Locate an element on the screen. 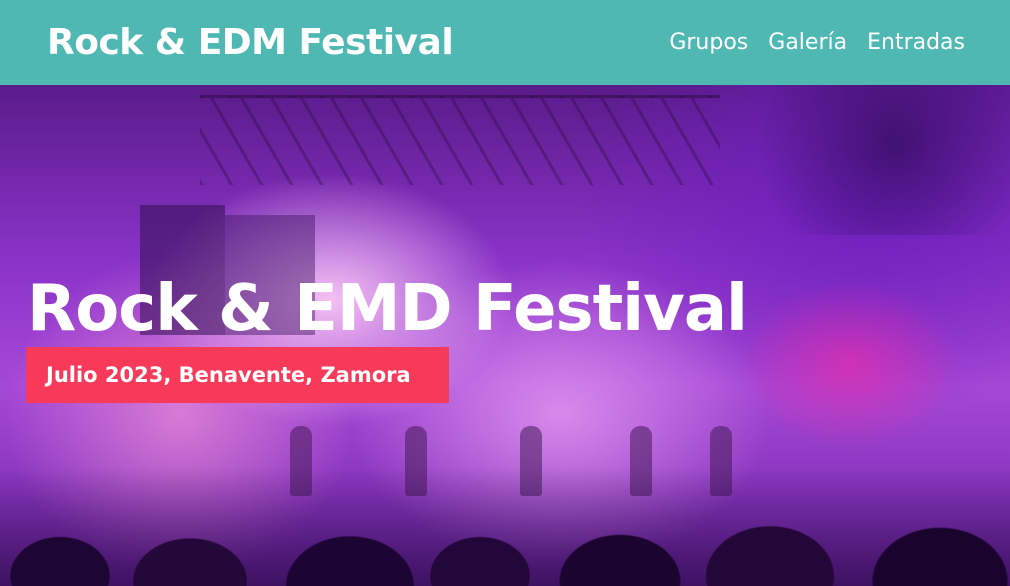 This screenshot has width=1010, height=586. stage-truss is located at coordinates (460, 140).